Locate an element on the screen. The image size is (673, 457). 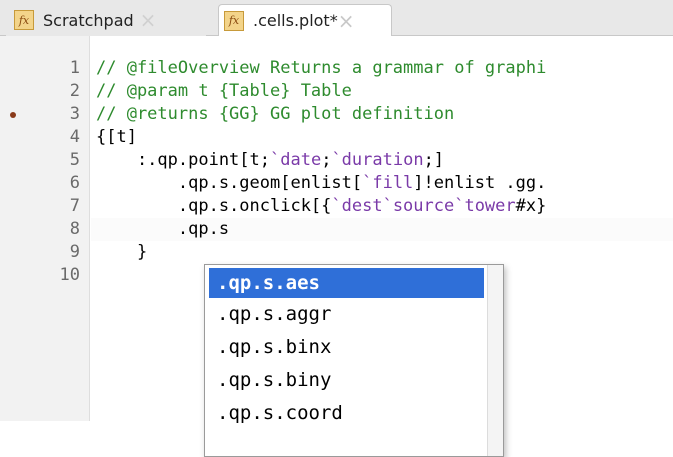
code-text: .qp.s.geom[enlist[`fill]!enlist .gg. is located at coordinates (321, 183).